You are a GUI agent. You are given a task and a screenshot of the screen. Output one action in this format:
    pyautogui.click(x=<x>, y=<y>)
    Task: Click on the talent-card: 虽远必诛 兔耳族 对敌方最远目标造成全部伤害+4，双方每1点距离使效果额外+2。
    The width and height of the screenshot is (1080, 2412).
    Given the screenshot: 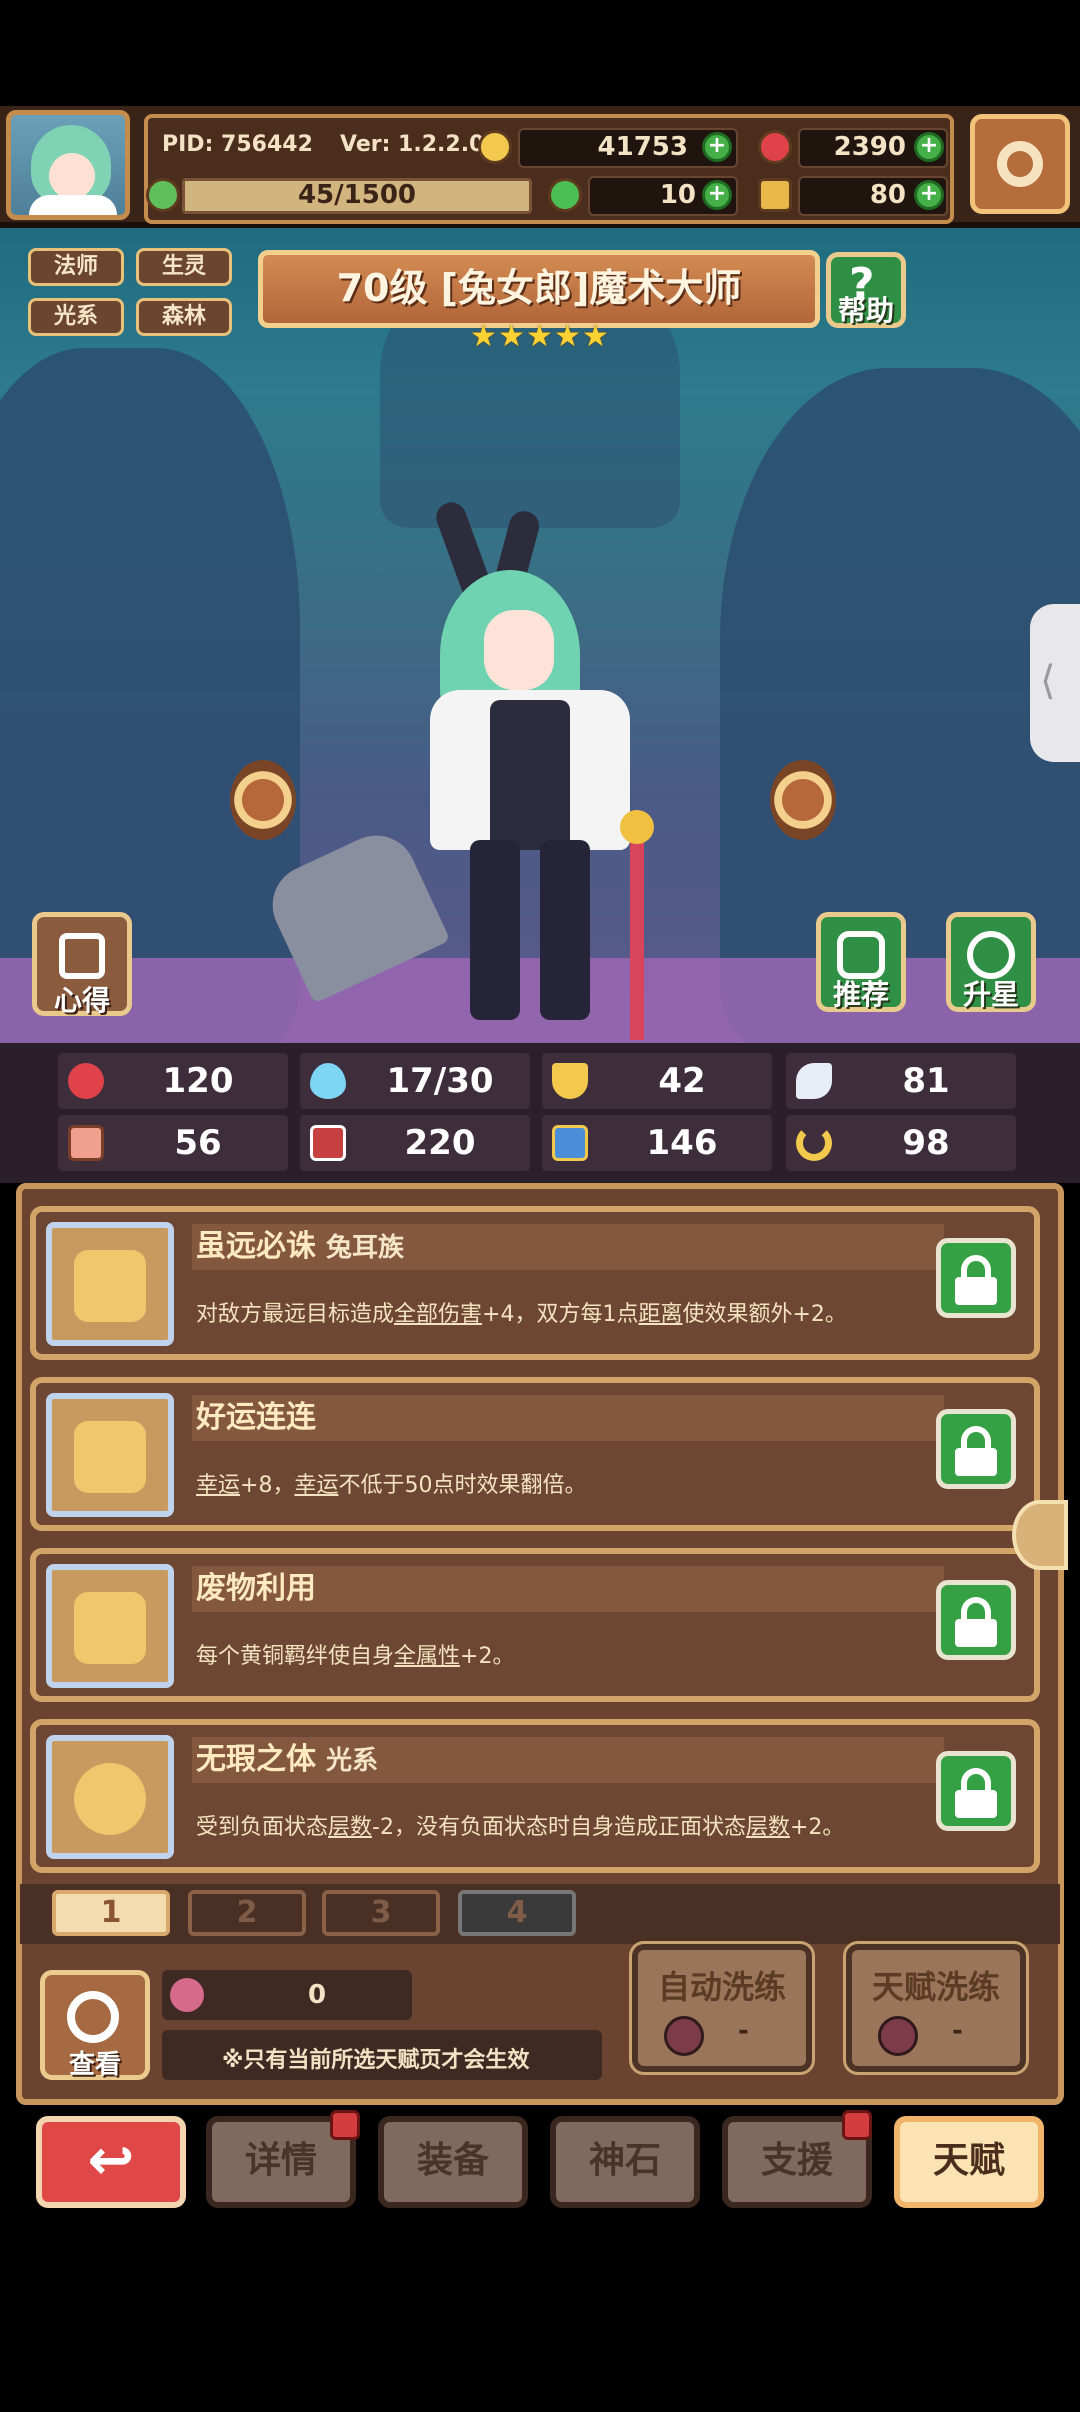 What is the action you would take?
    pyautogui.click(x=535, y=1283)
    